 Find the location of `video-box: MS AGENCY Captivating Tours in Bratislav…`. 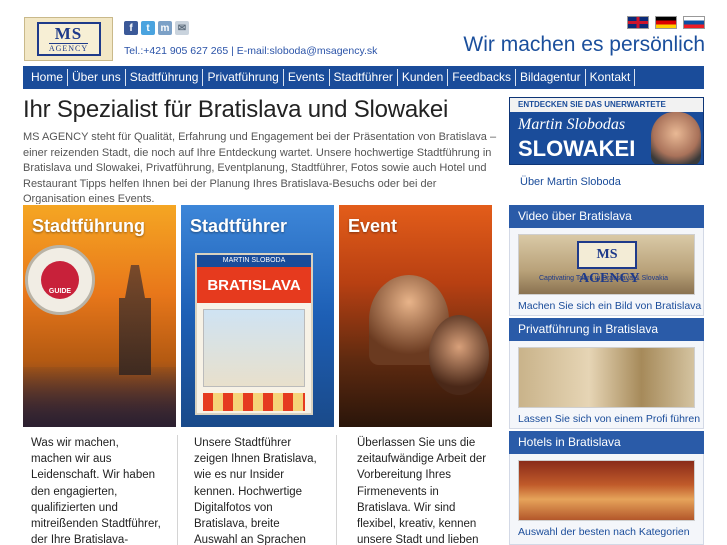

video-box: MS AGENCY Captivating Tours in Bratislav… is located at coordinates (606, 272).